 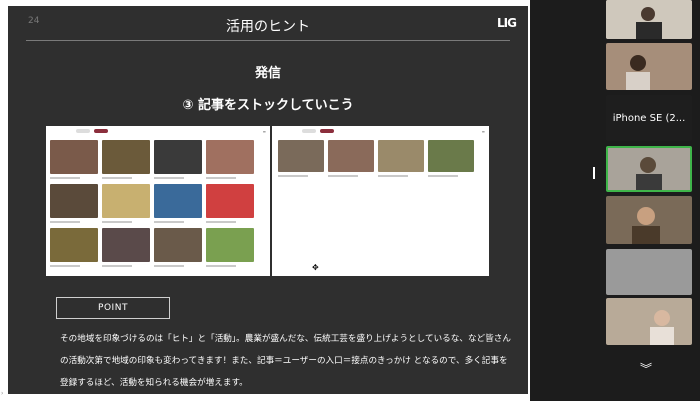 What do you see at coordinates (315, 267) in the screenshot?
I see `move-cursor-icon: ✥` at bounding box center [315, 267].